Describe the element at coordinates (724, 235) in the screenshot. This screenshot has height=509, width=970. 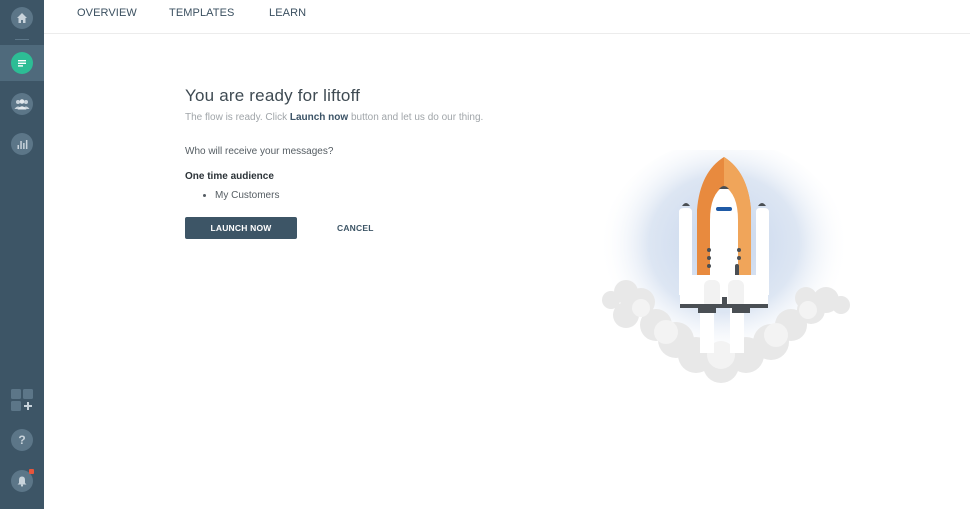
I see `shuttle-body` at that location.